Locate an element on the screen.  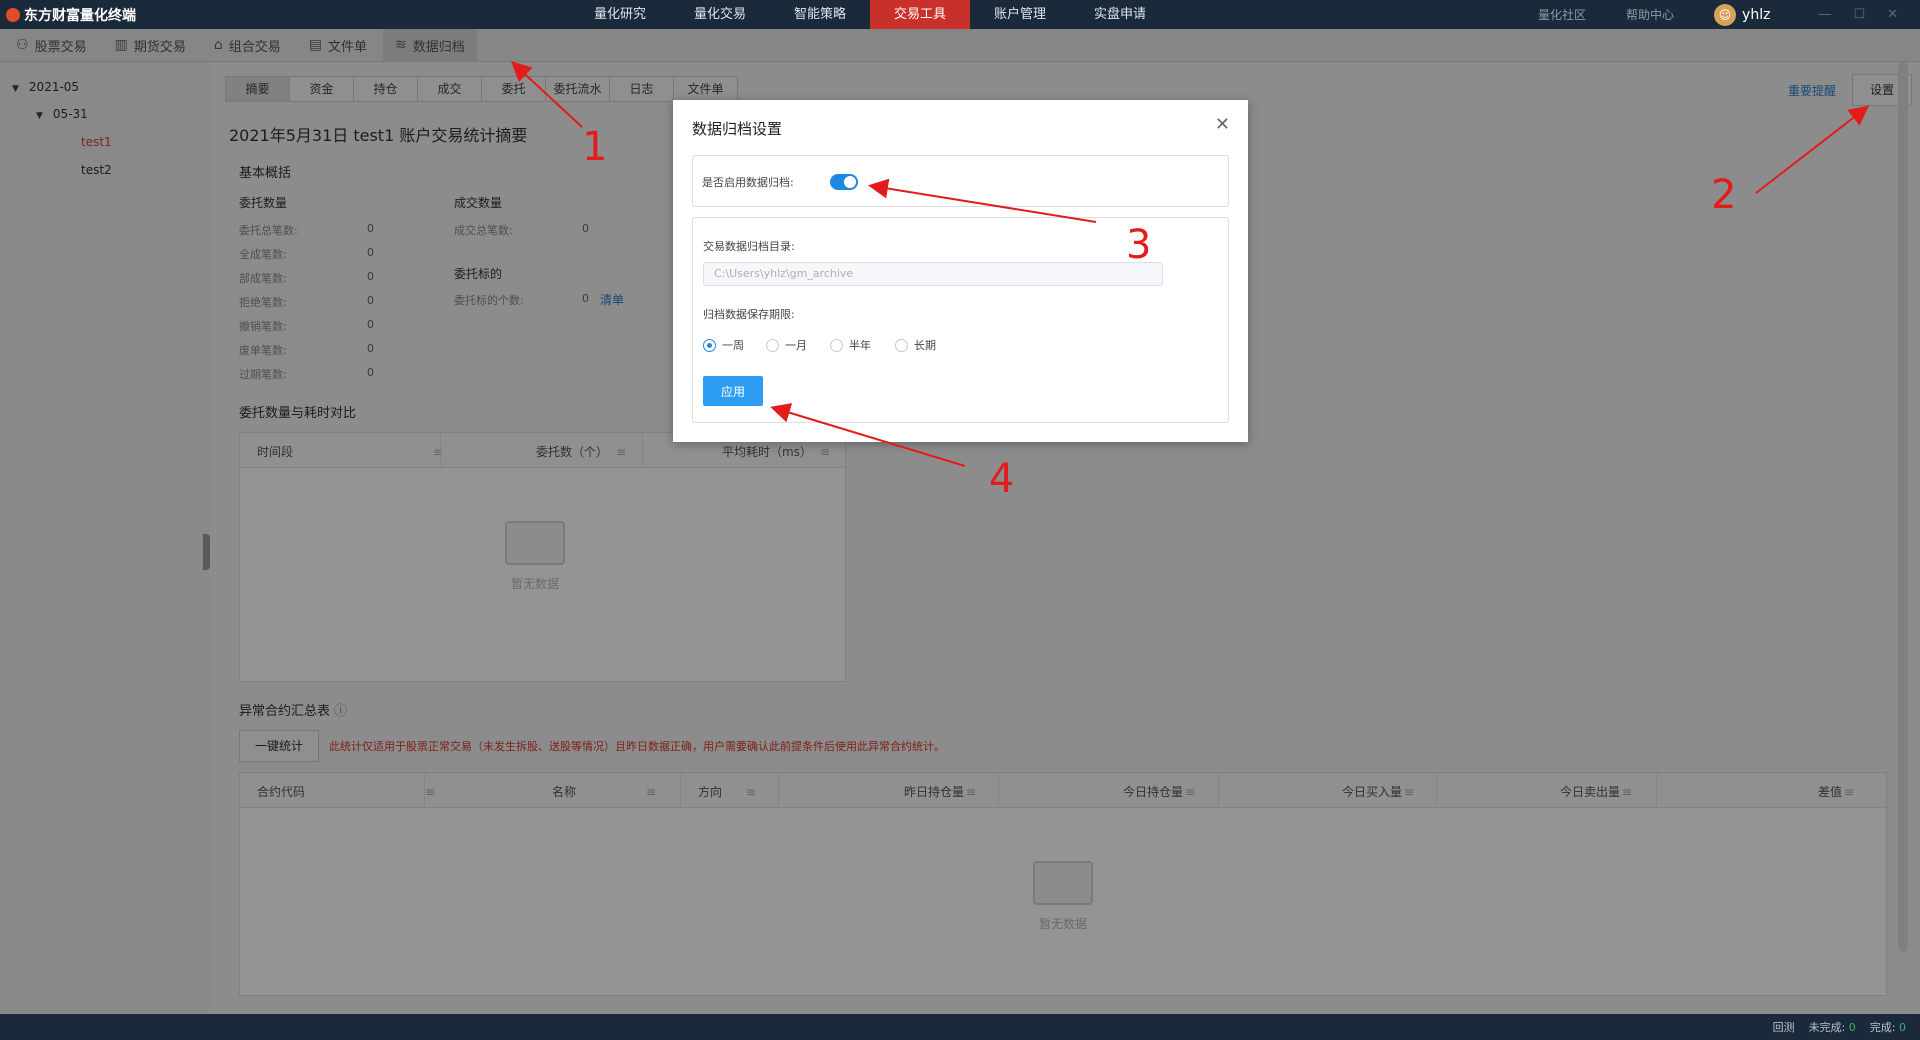
radio-label: 半年 is located at coordinates (860, 345).